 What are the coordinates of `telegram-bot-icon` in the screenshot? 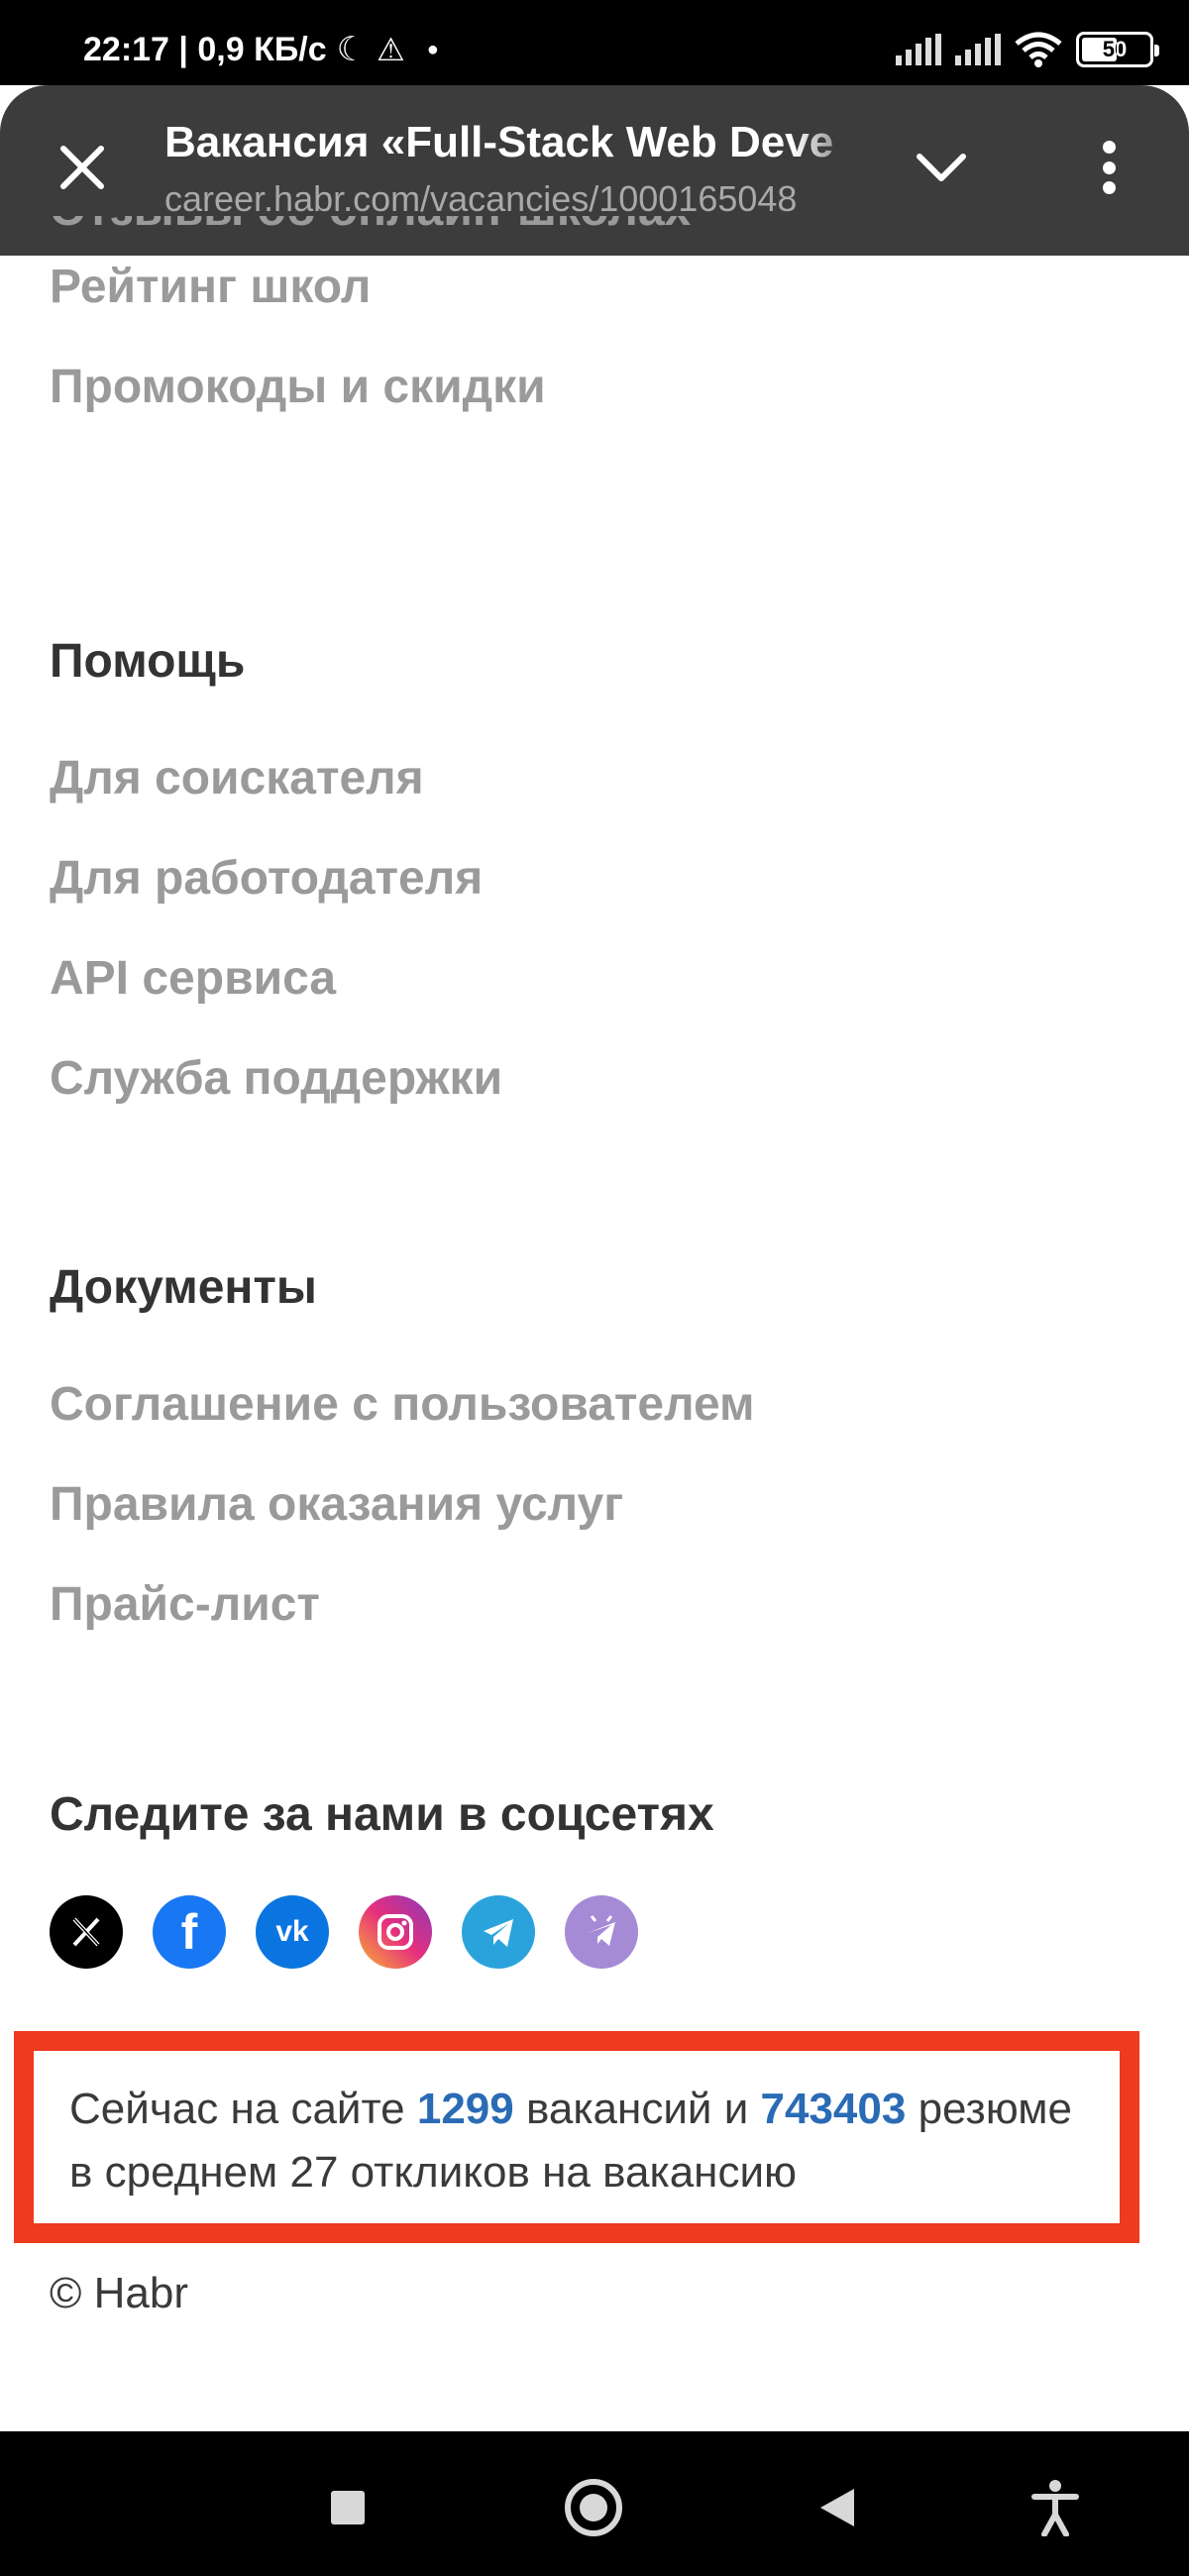 It's located at (601, 1932).